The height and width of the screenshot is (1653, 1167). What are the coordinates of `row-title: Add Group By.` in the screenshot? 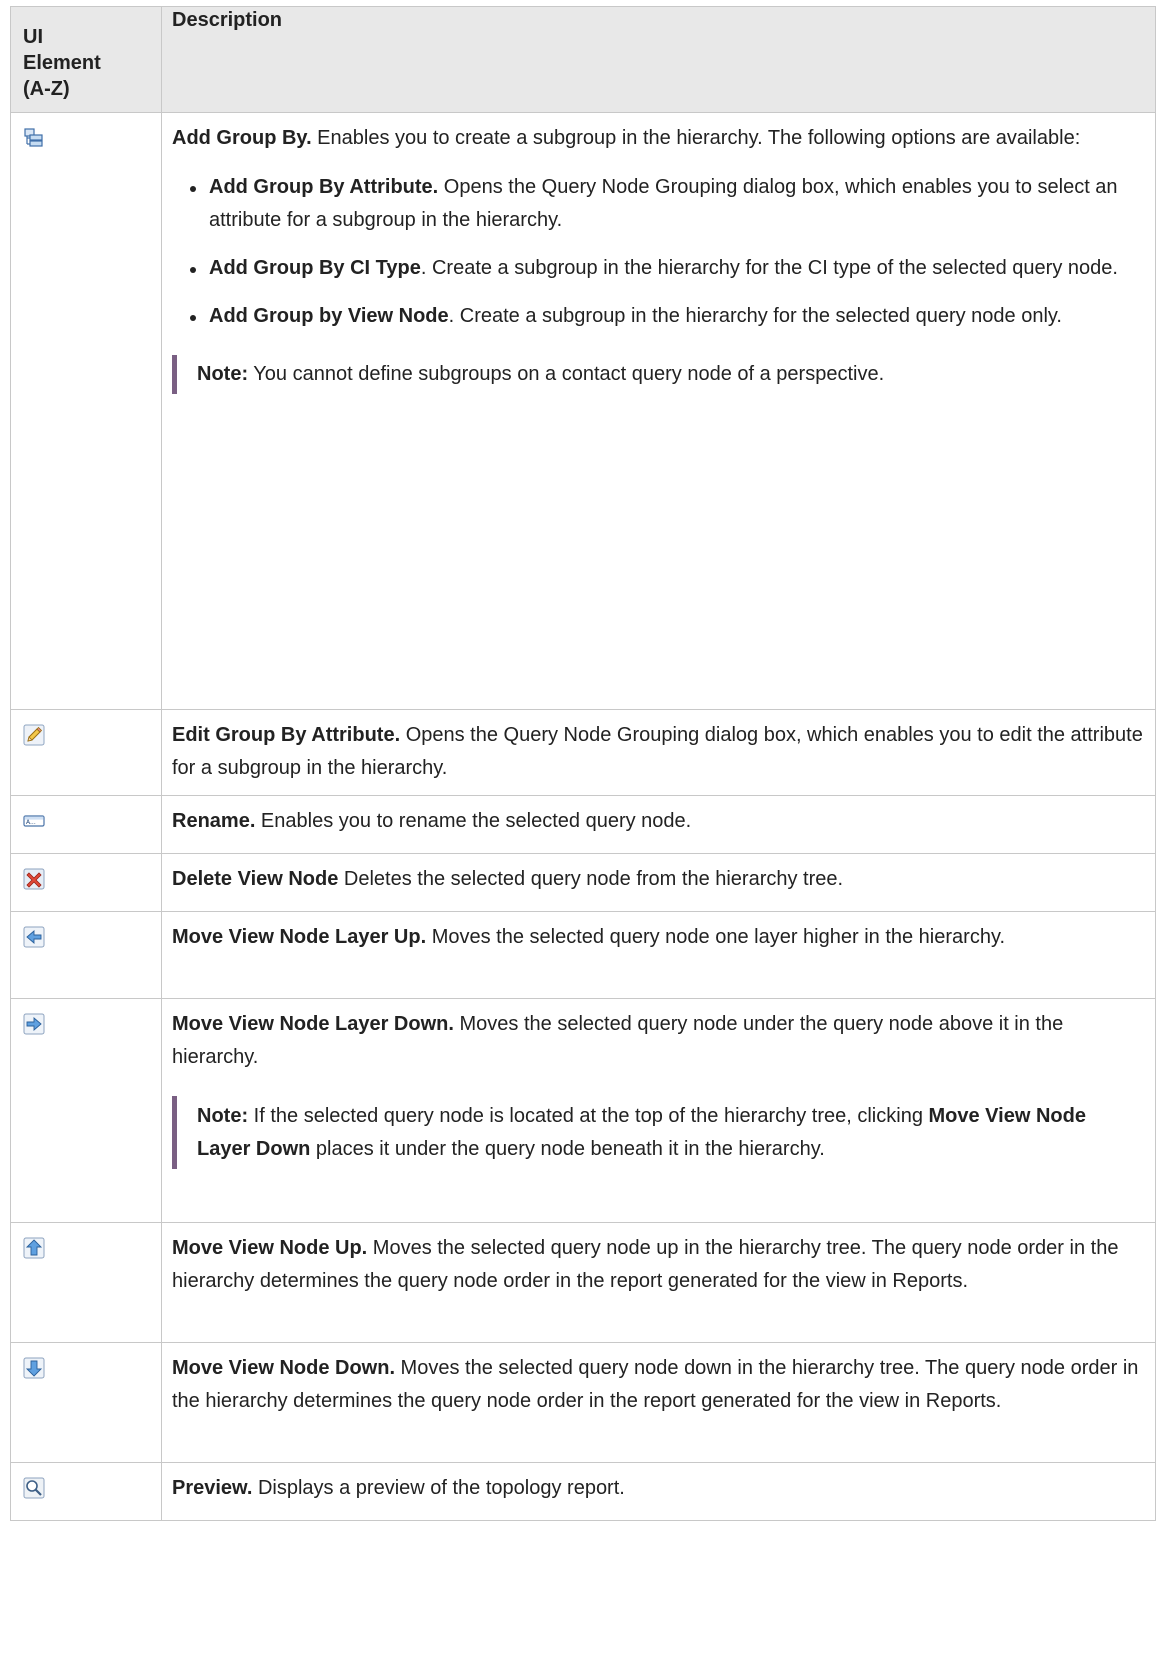 It's located at (242, 138).